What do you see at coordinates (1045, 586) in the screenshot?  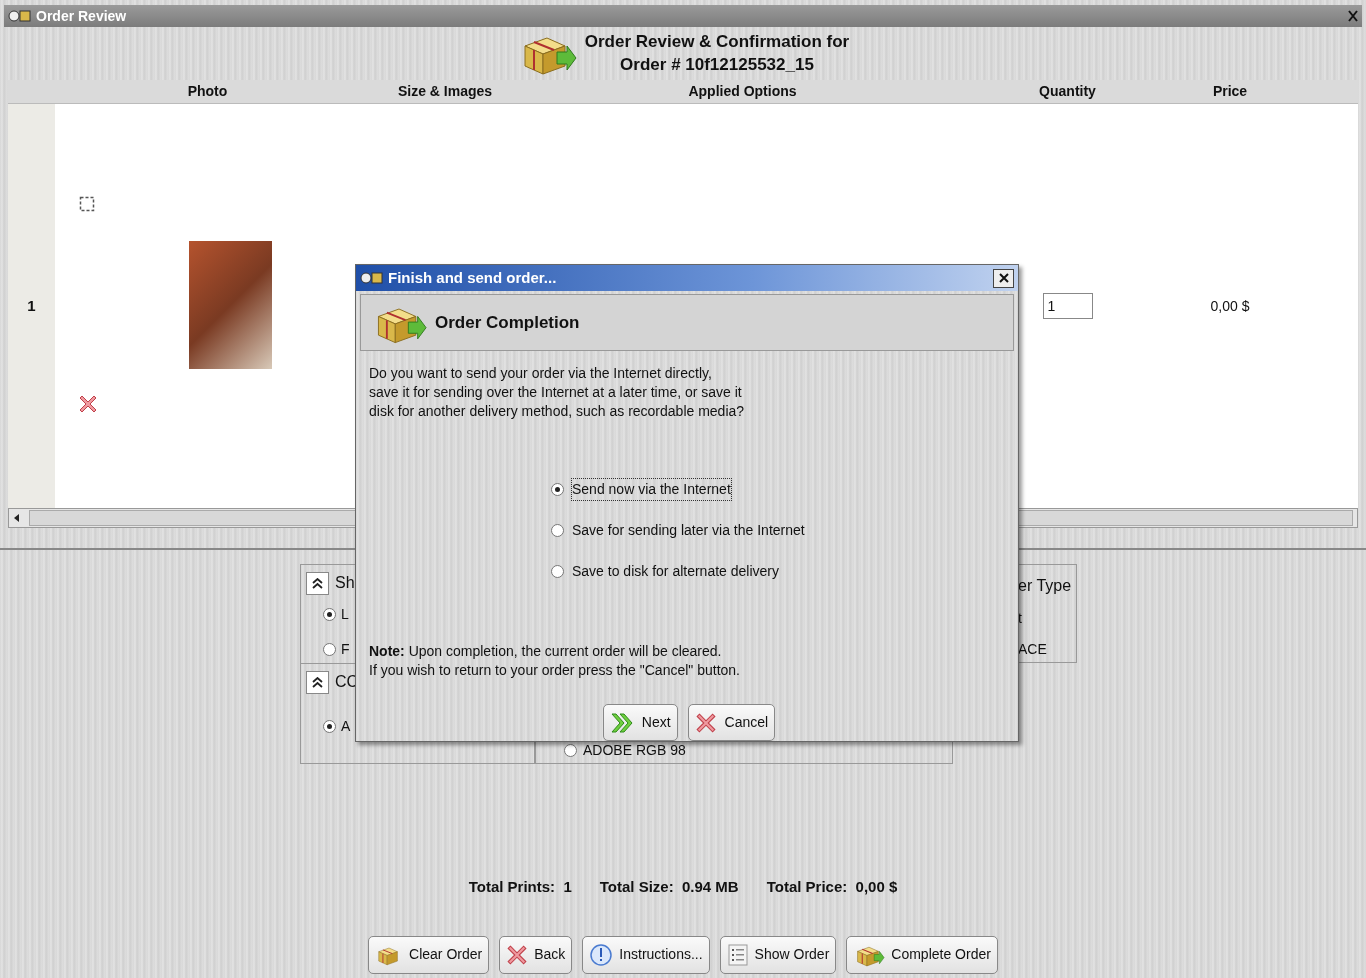 I see `section-title: er Type` at bounding box center [1045, 586].